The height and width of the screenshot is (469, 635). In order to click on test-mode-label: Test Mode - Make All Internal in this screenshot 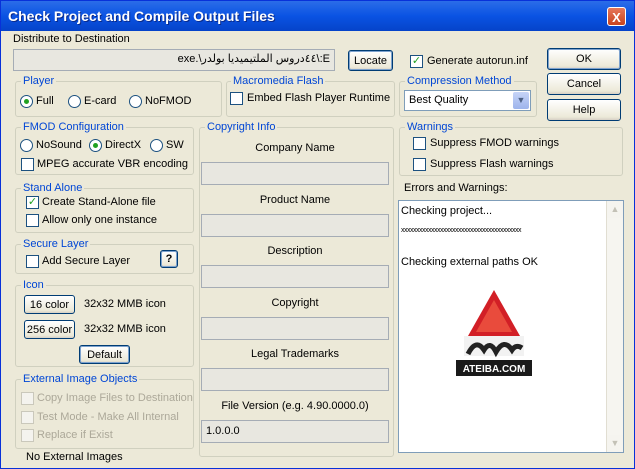, I will do `click(108, 417)`.